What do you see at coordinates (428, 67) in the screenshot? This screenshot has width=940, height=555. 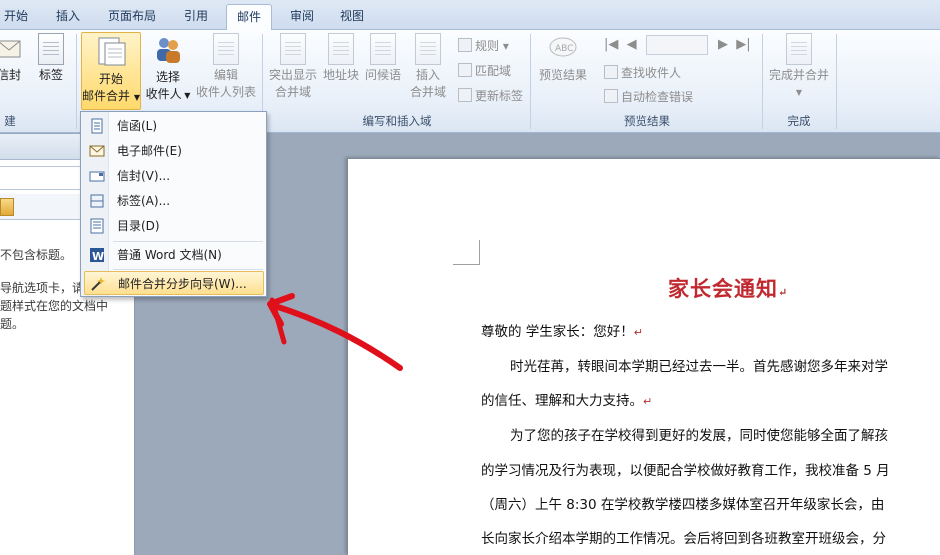 I see `insert-merge-field-button: 插入 合并域` at bounding box center [428, 67].